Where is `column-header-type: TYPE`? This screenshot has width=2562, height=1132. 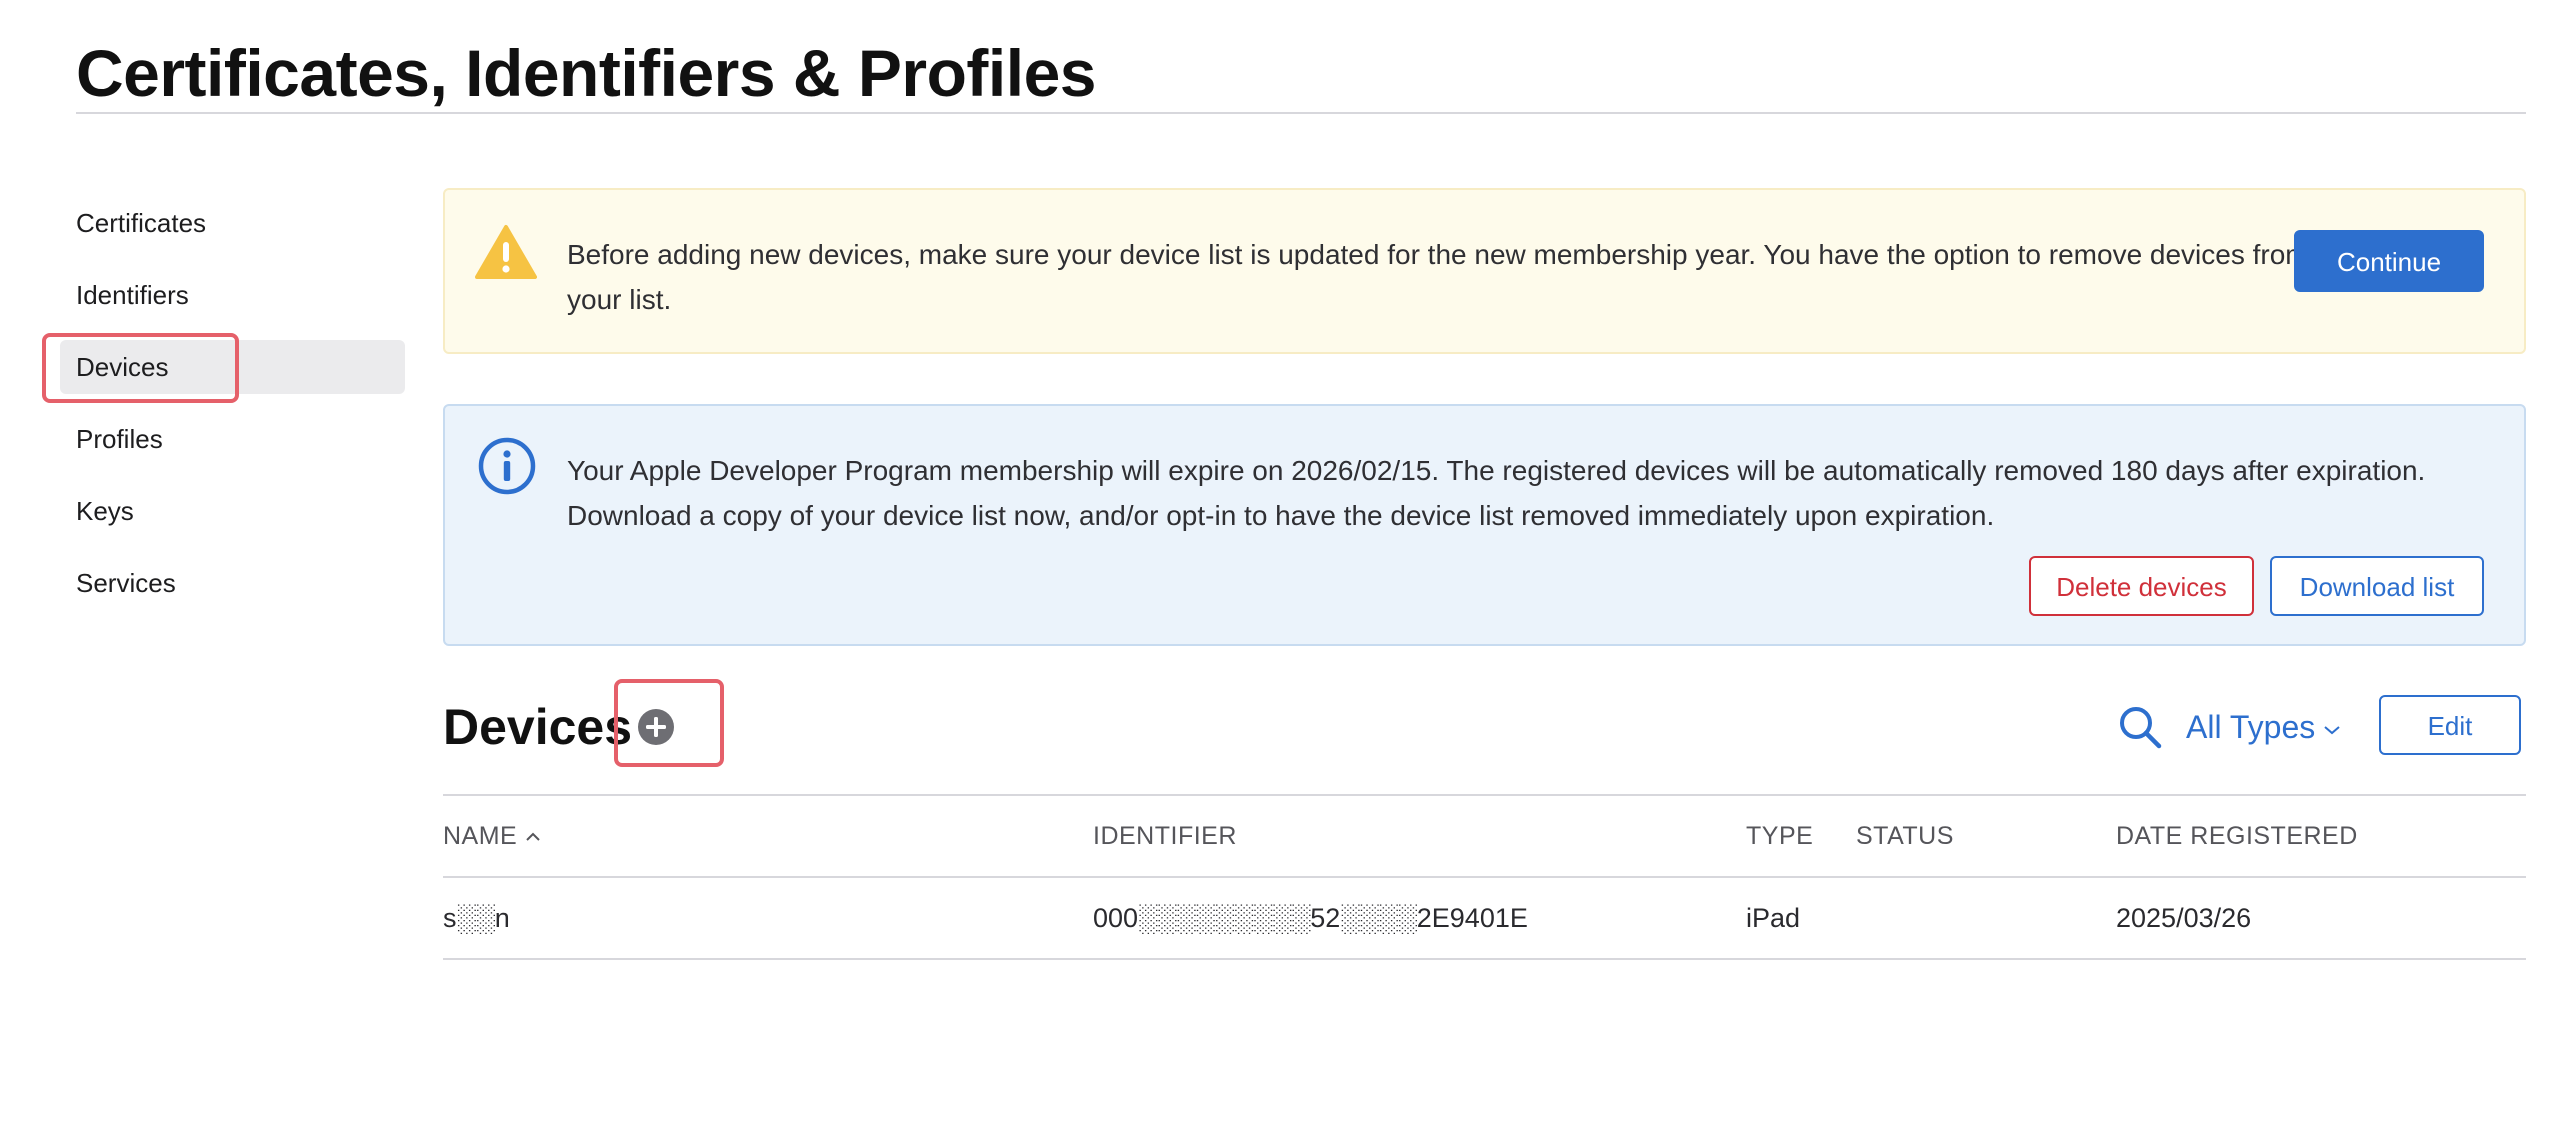 column-header-type: TYPE is located at coordinates (1779, 836).